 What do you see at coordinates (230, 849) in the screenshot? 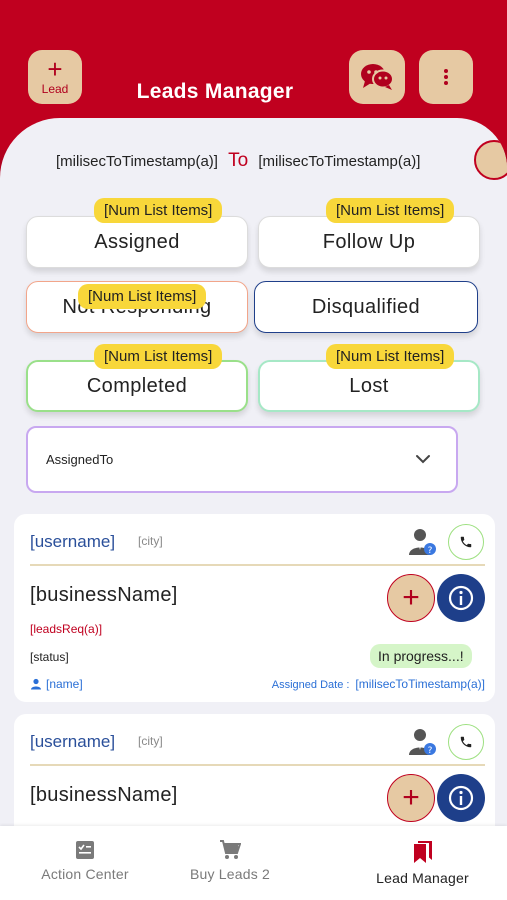
I see `cart-icon` at bounding box center [230, 849].